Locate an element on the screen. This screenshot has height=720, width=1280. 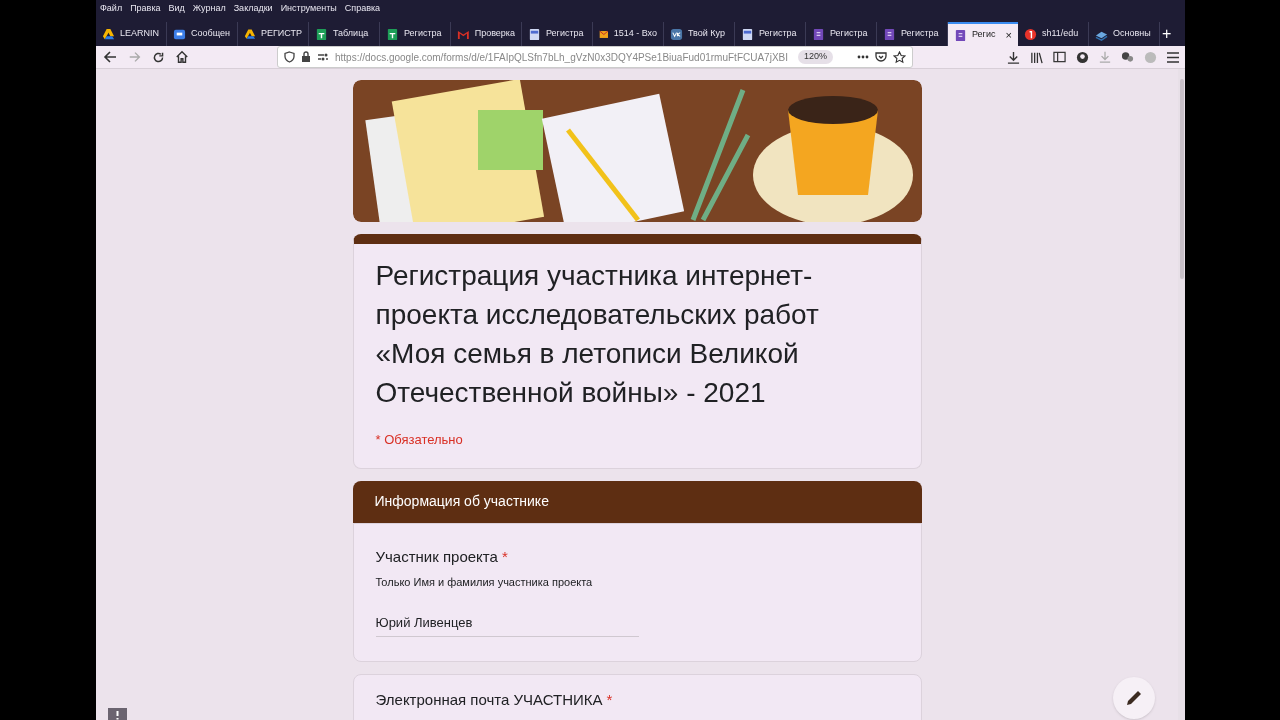
menu-item: Закладки is located at coordinates (253, 9).